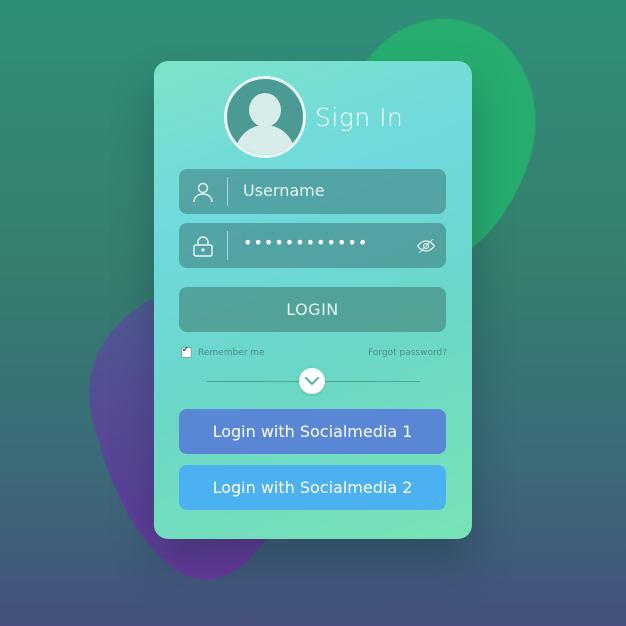 Image resolution: width=626 pixels, height=626 pixels. Describe the element at coordinates (203, 192) in the screenshot. I see `user-icon` at that location.